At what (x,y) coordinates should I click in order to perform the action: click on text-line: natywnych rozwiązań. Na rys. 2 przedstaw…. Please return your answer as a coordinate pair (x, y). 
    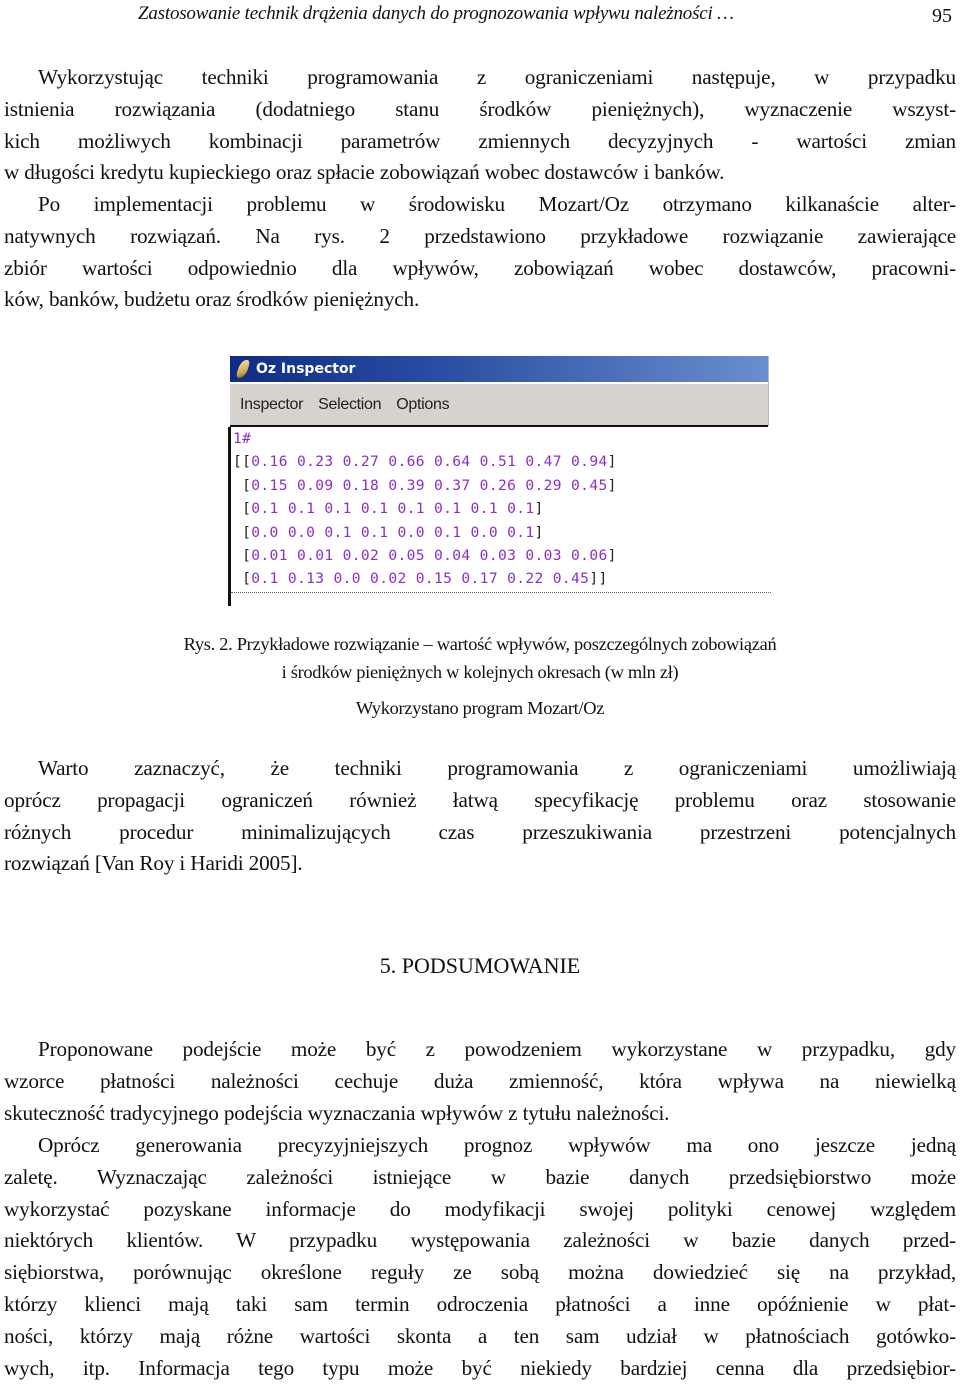
    Looking at the image, I should click on (480, 235).